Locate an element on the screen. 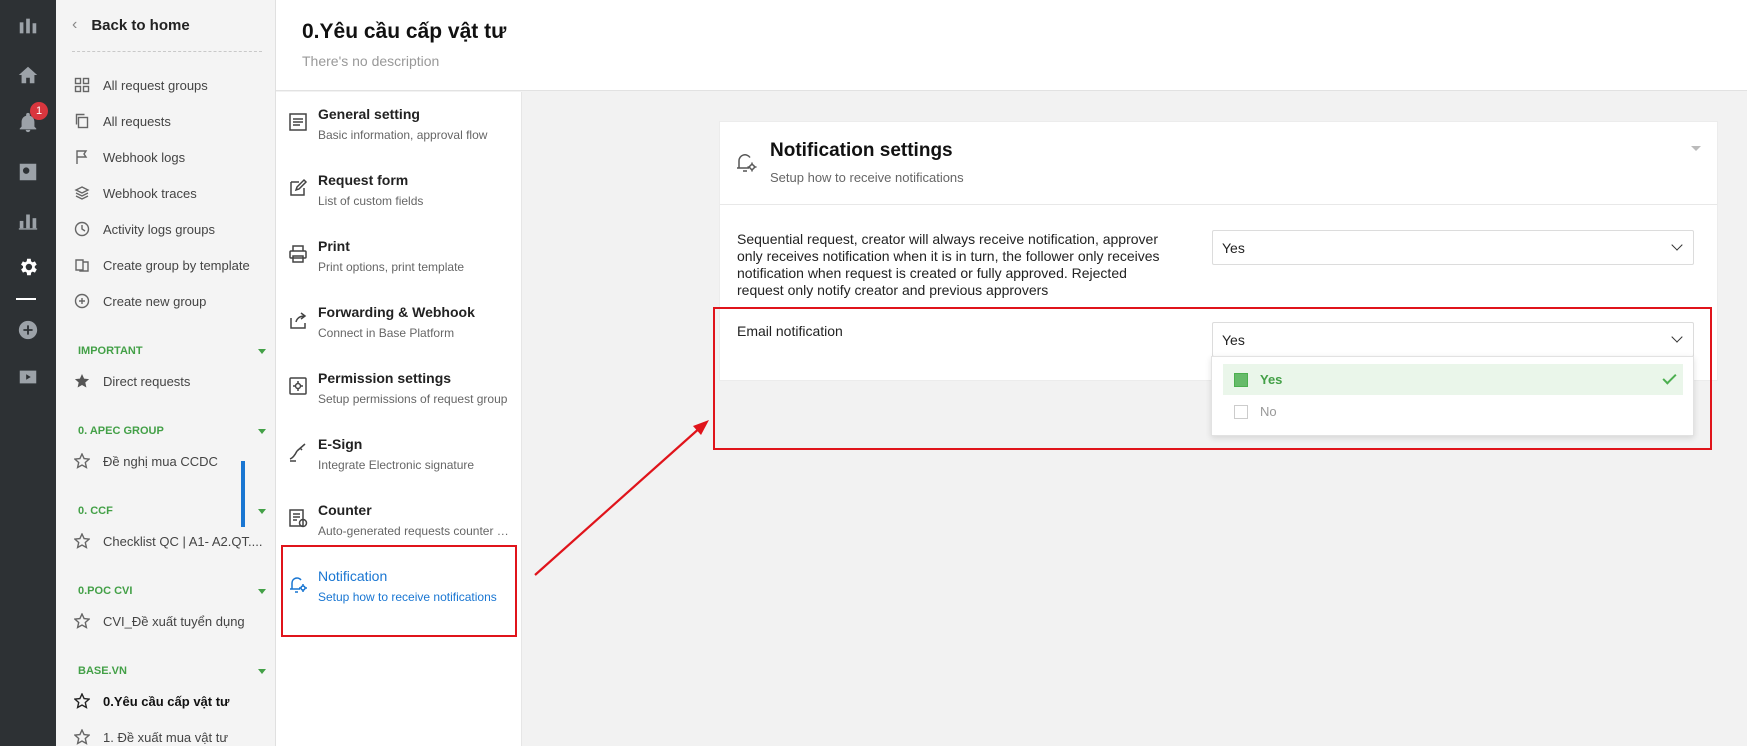  section-base-vn: BASE.VN is located at coordinates (172, 671).